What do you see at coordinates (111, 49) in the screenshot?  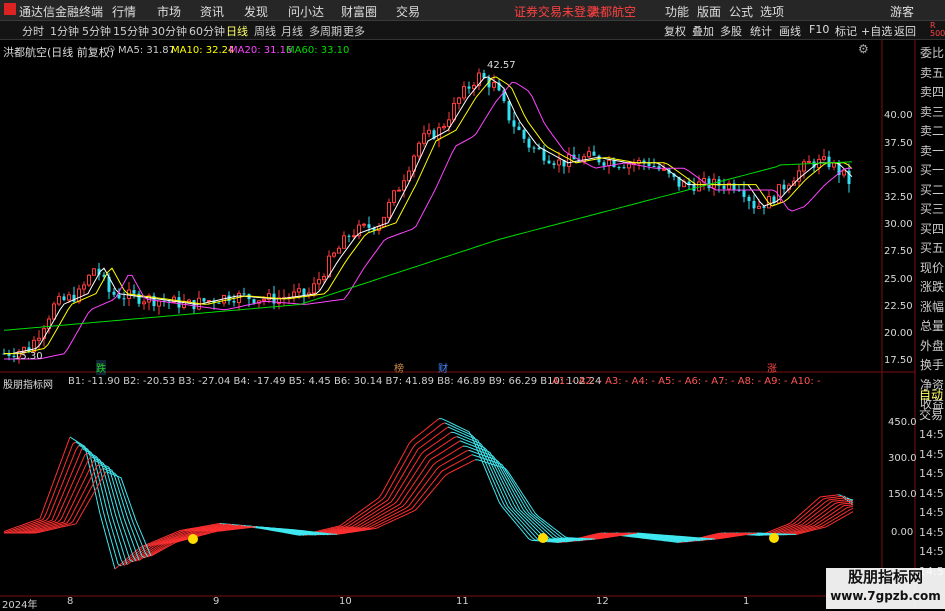 I see `ma-dropdown-icon: ⊙` at bounding box center [111, 49].